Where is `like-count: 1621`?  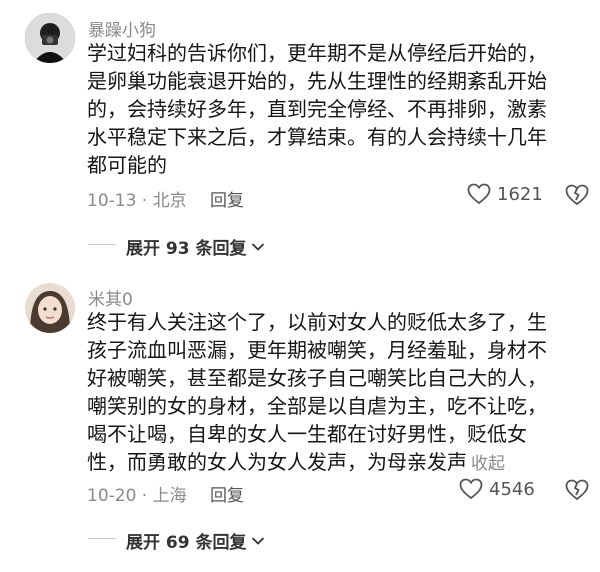 like-count: 1621 is located at coordinates (520, 194).